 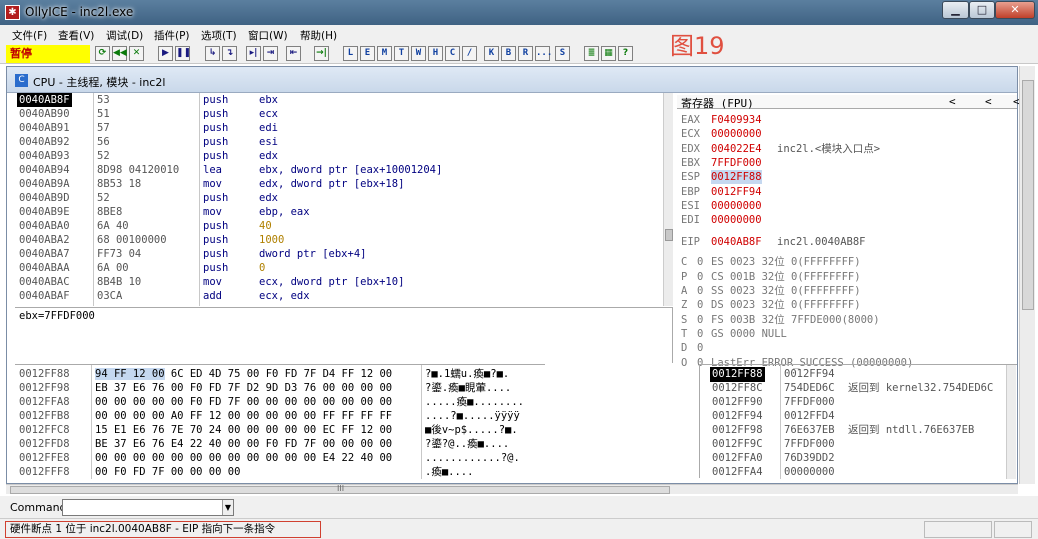 I want to click on flag-name: A, so click(x=684, y=291).